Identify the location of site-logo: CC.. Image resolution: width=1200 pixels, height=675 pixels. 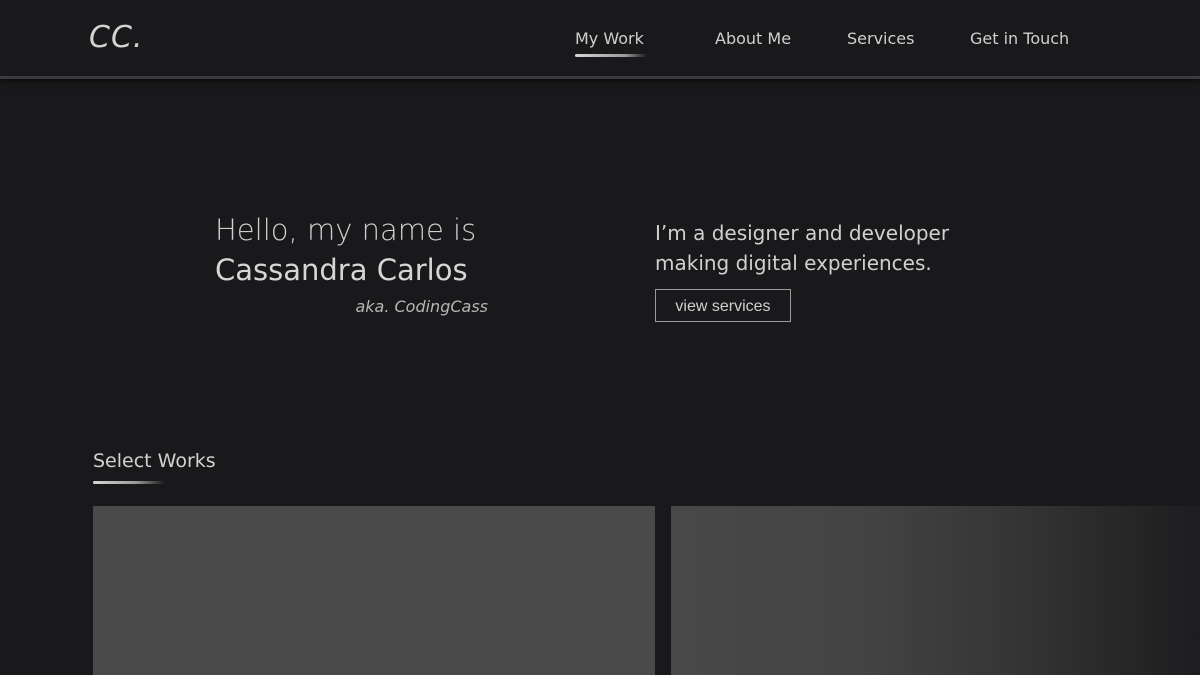
(116, 37).